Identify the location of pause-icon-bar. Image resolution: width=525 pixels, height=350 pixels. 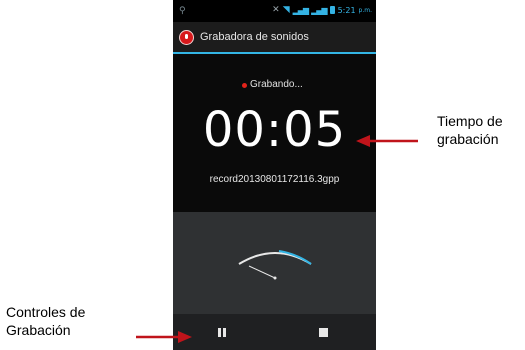
(224, 332).